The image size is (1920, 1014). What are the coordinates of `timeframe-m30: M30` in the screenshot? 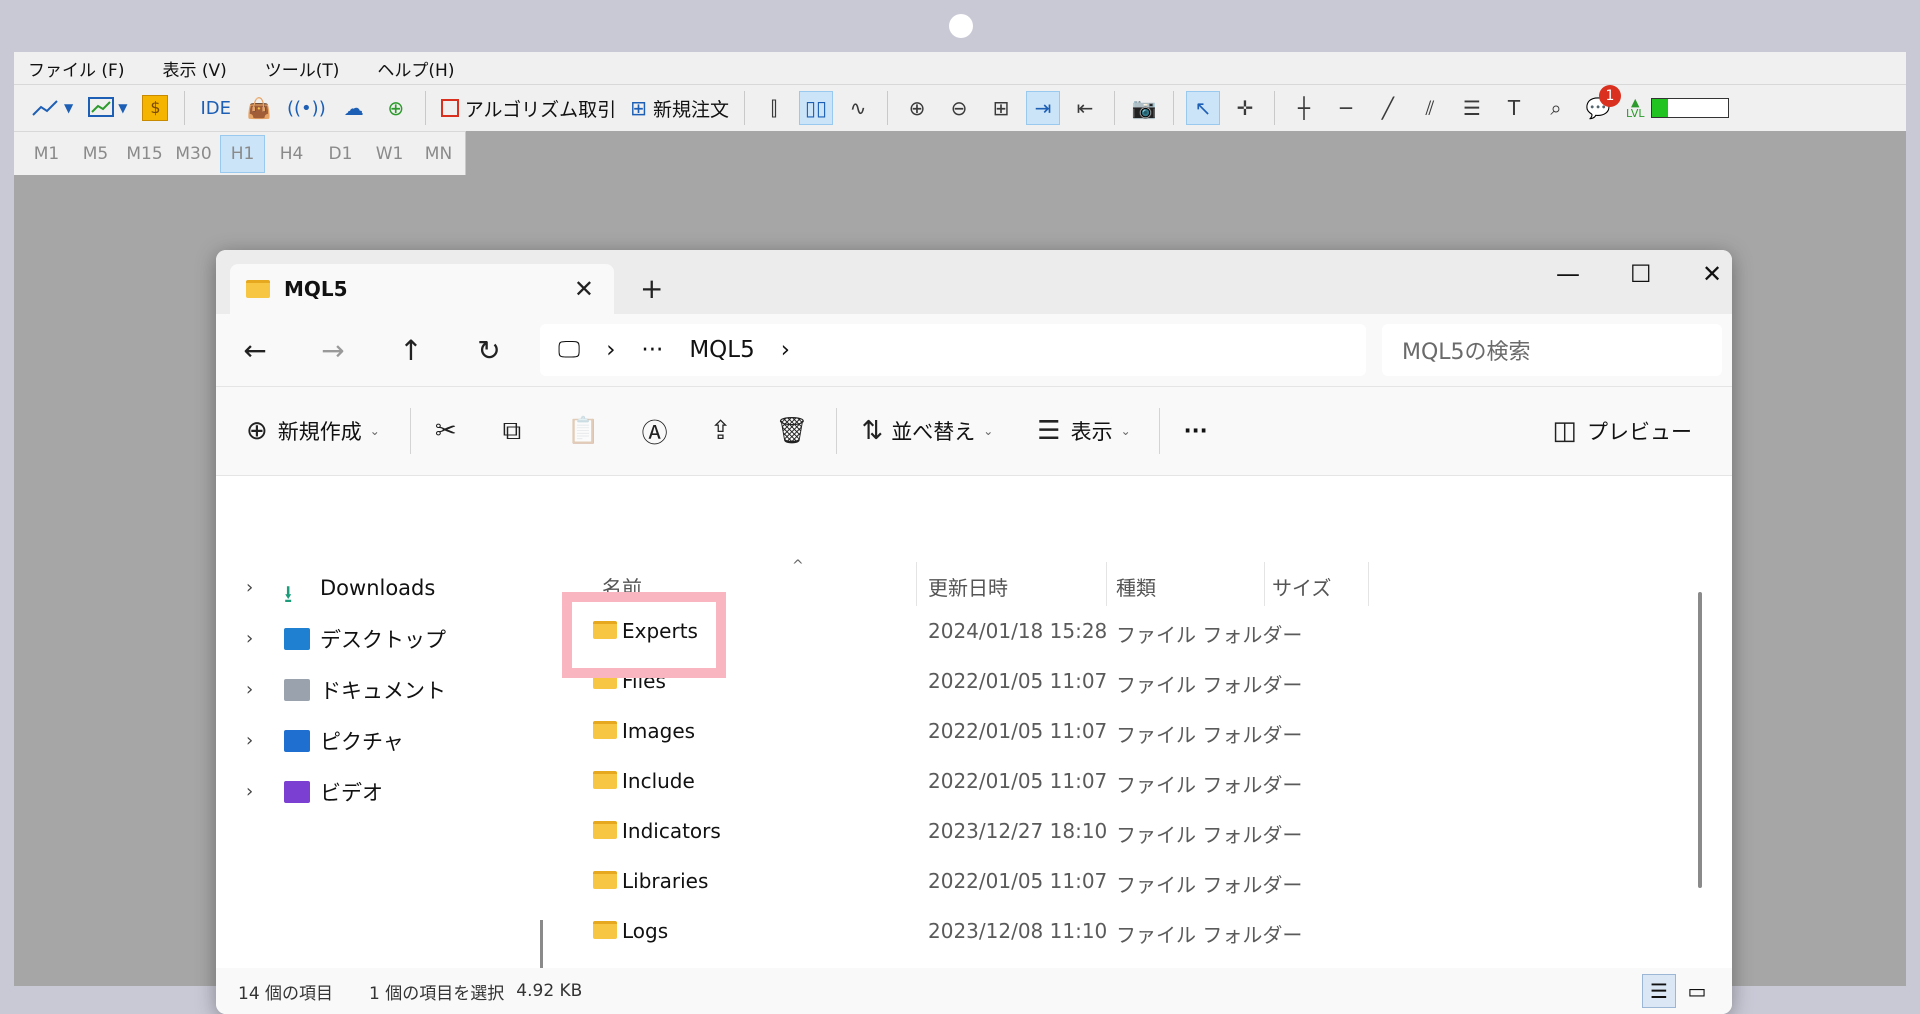 It's located at (193, 154).